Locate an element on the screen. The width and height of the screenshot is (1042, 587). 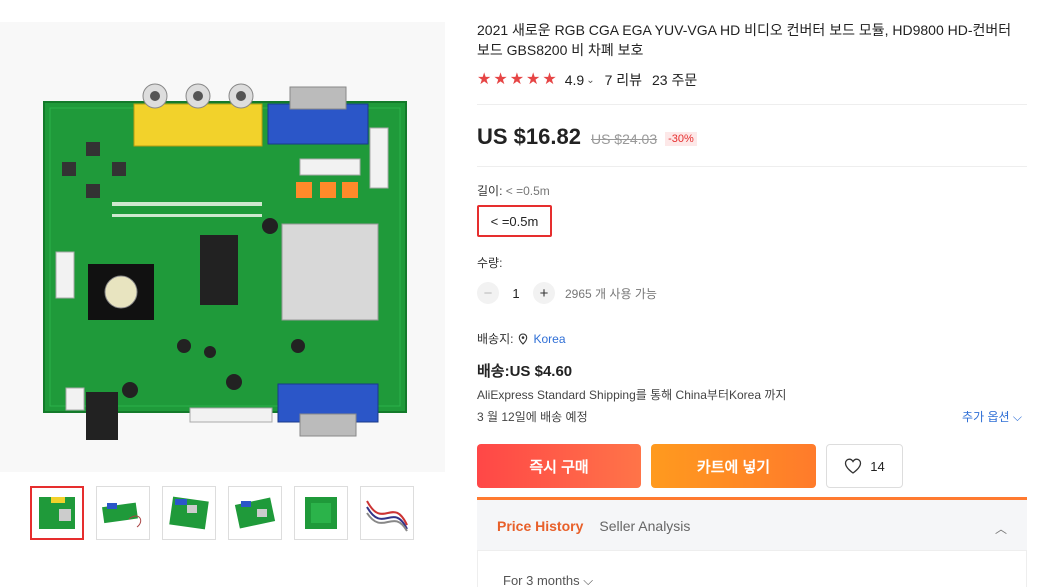
wishlist-count: 14 is located at coordinates (877, 466).